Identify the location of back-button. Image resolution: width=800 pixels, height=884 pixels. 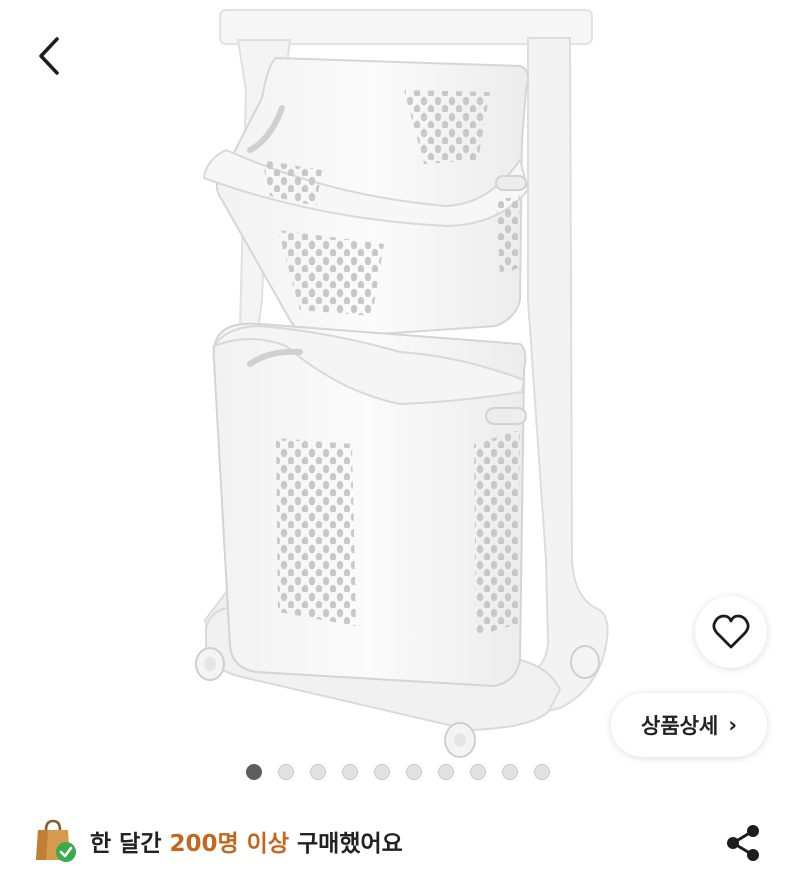
(48, 56).